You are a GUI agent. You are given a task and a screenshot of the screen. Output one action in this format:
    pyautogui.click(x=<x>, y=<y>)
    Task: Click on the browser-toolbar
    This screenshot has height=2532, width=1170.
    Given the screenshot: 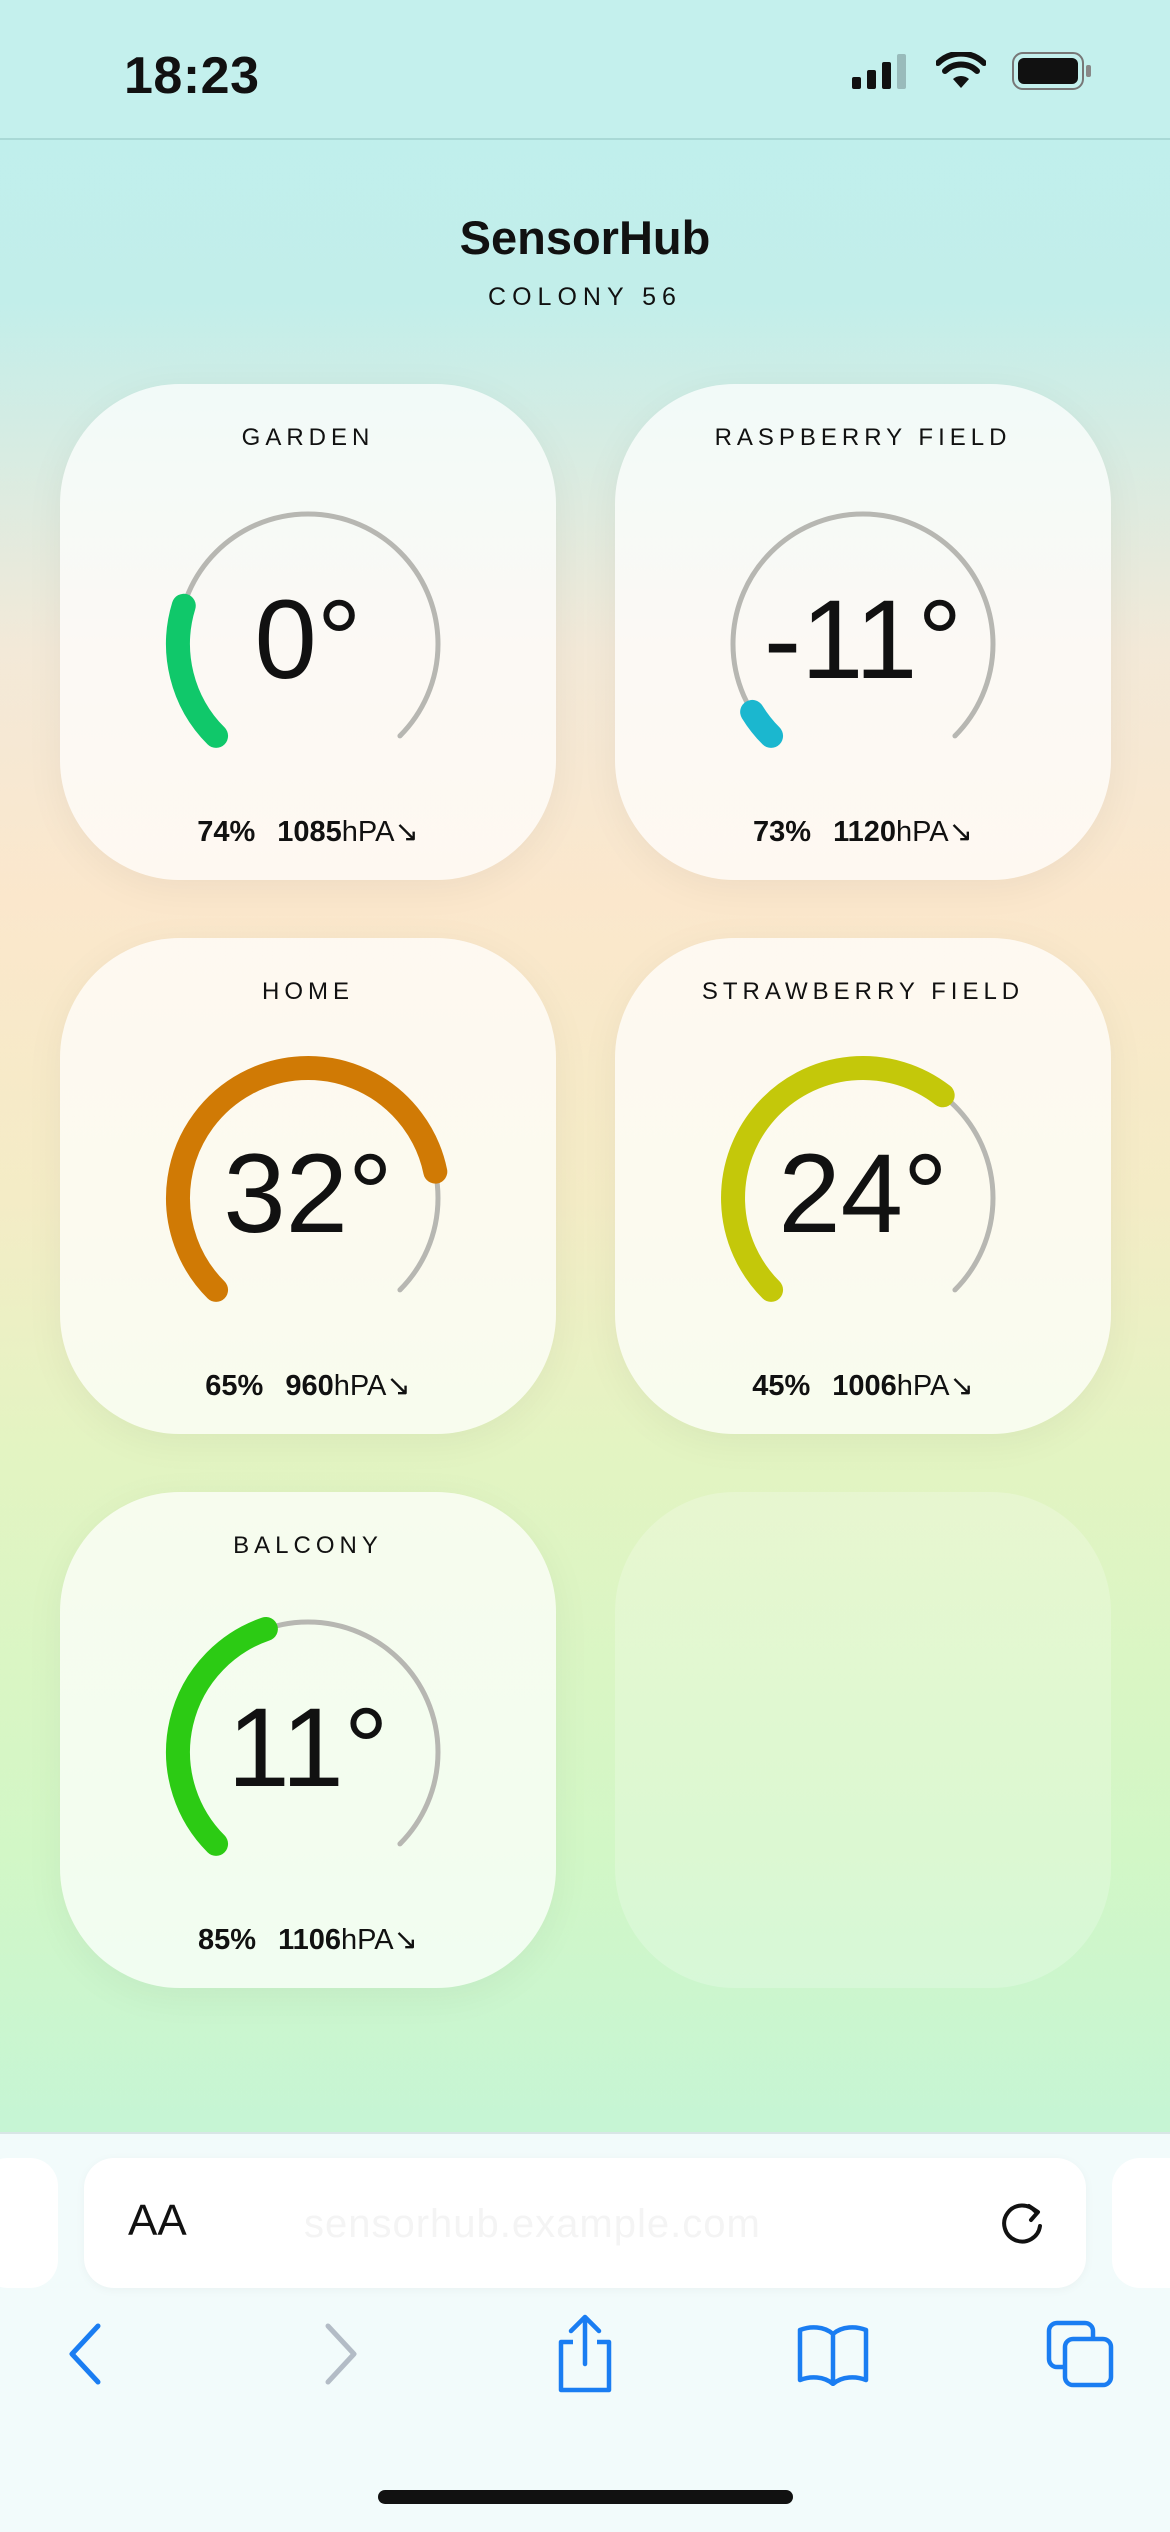 What is the action you would take?
    pyautogui.click(x=585, y=2369)
    